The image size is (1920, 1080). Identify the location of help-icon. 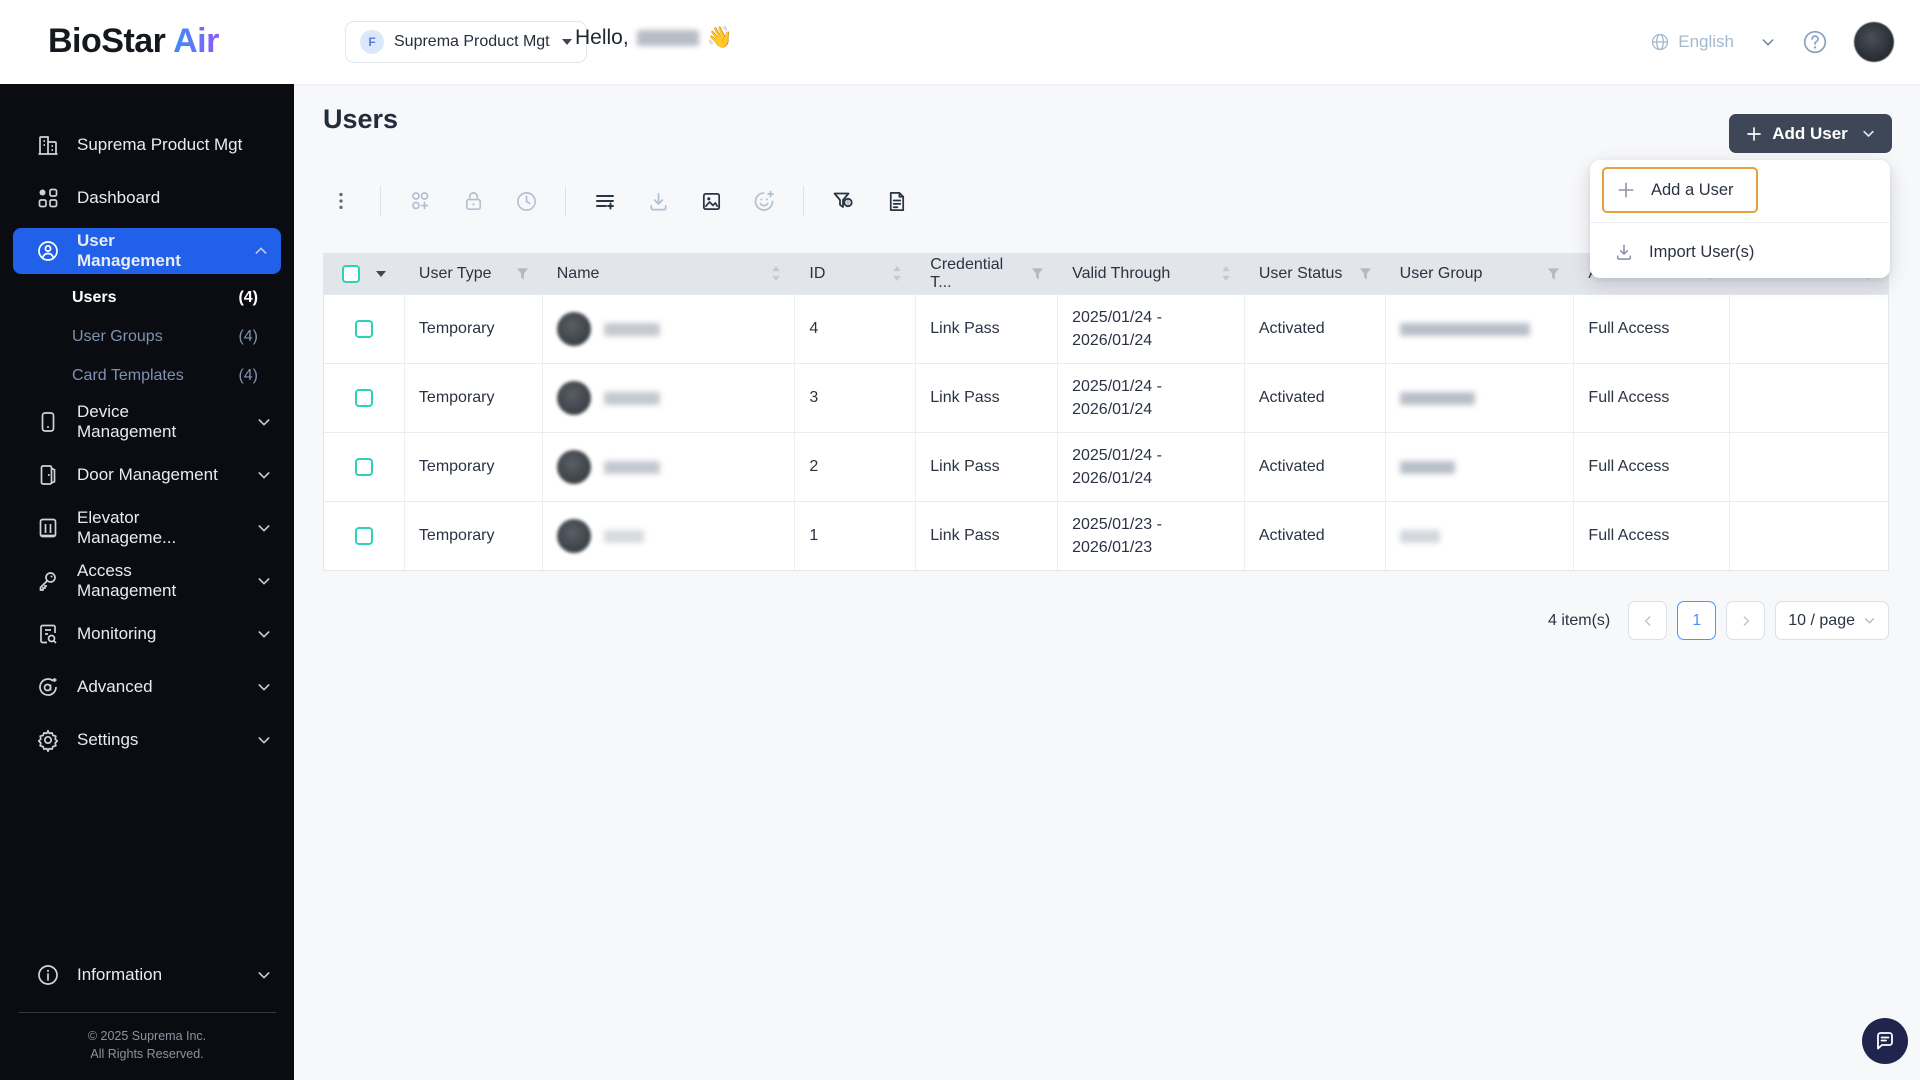
(1815, 42).